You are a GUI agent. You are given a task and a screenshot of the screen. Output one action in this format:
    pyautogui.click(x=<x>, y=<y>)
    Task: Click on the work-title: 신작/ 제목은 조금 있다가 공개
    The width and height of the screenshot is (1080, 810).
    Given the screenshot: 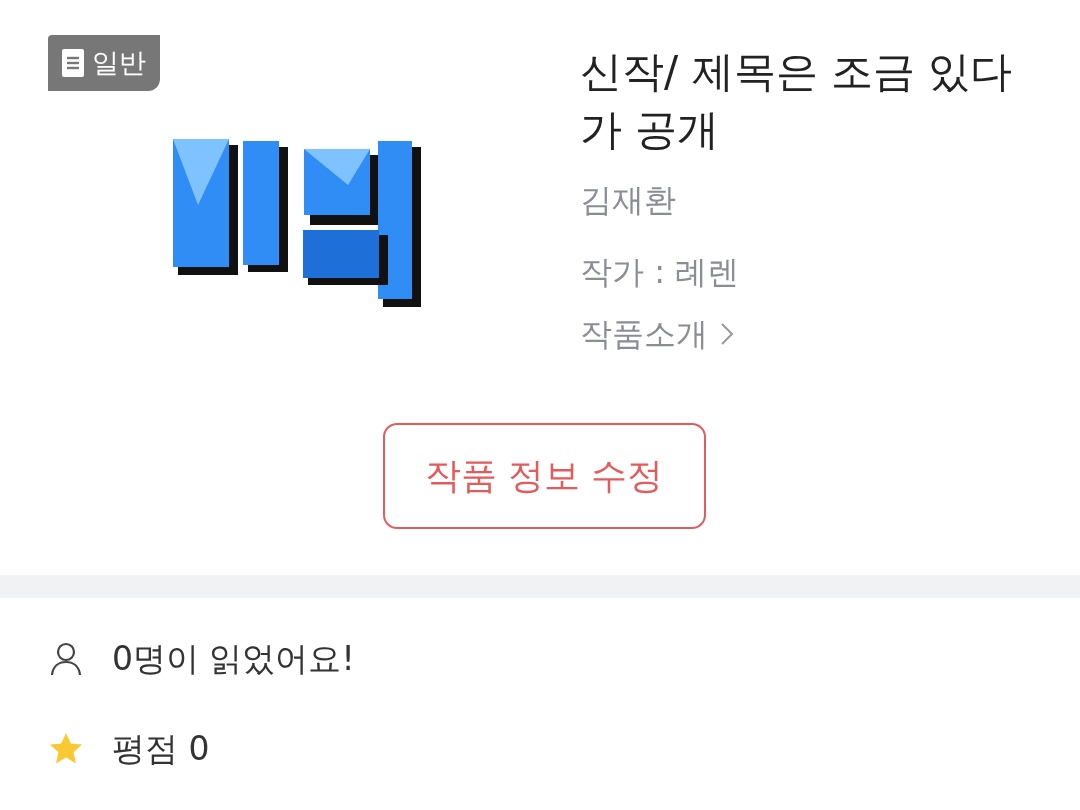 What is the action you would take?
    pyautogui.click(x=797, y=101)
    